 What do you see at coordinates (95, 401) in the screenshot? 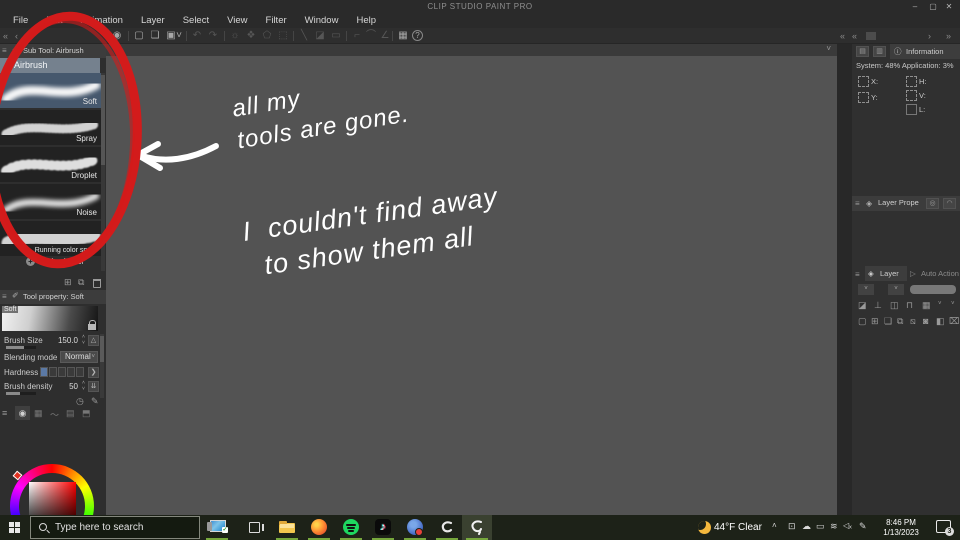
I see `tool-settings-wrench-icon: ✎` at bounding box center [95, 401].